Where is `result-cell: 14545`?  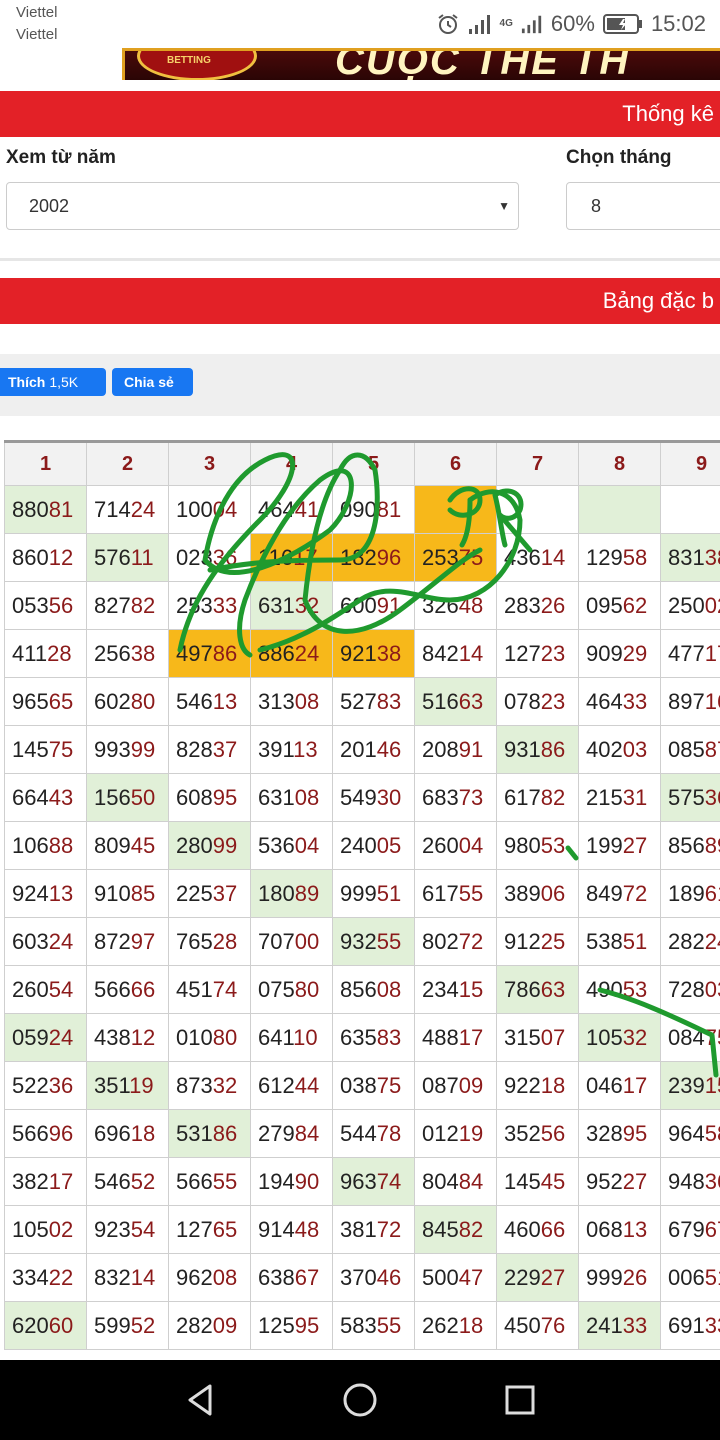
result-cell: 14545 is located at coordinates (537, 1181).